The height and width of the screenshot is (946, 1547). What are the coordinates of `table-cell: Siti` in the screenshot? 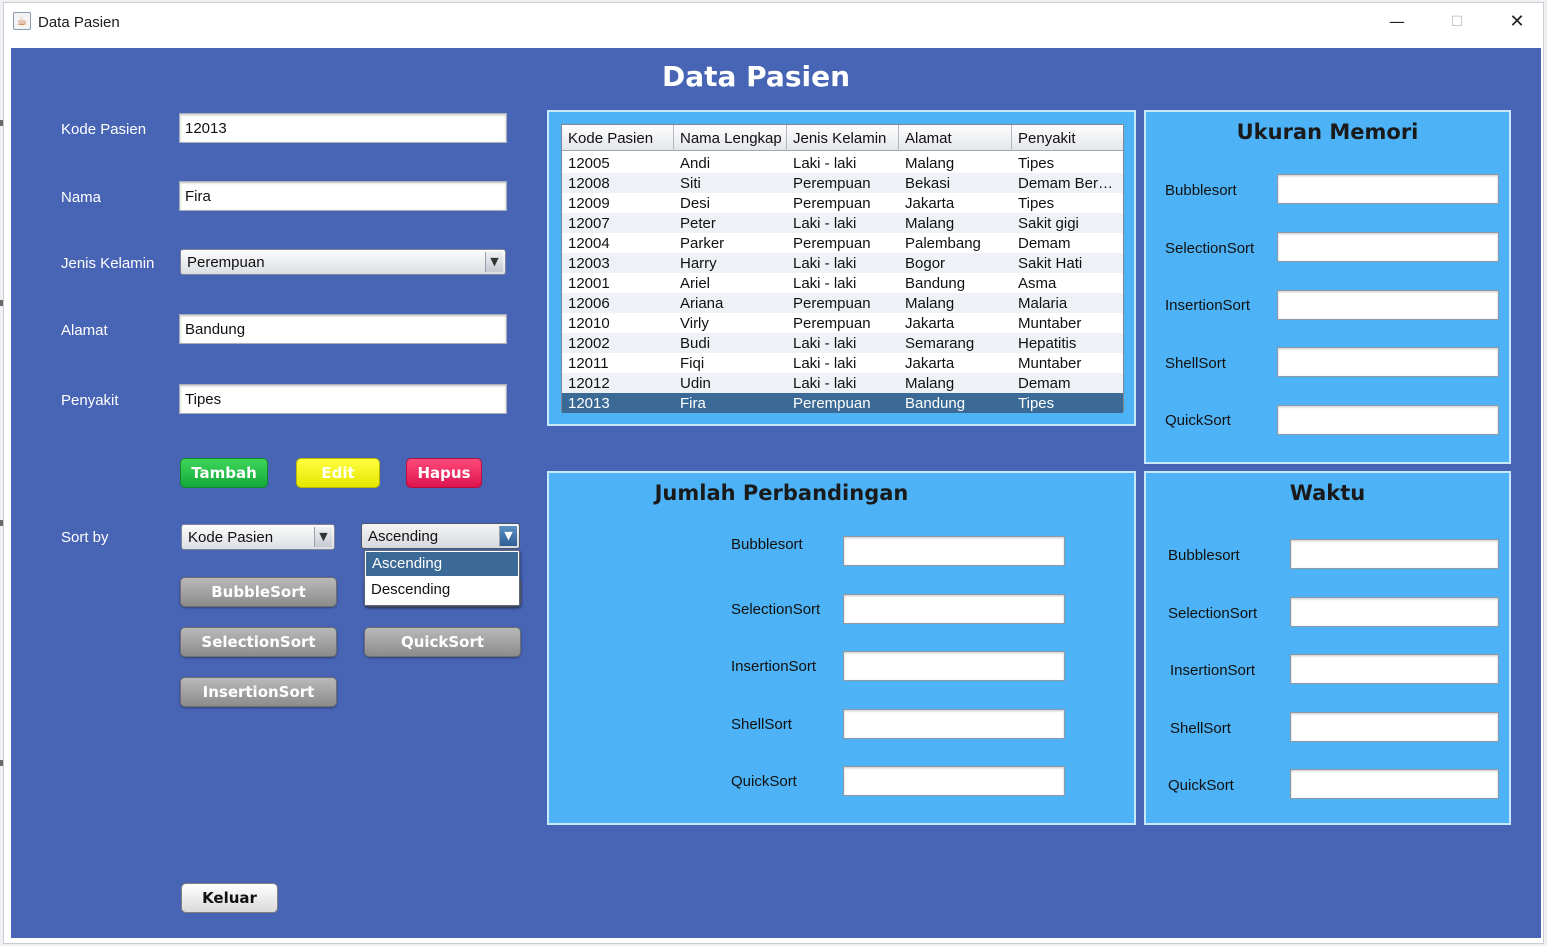 It's located at (690, 183).